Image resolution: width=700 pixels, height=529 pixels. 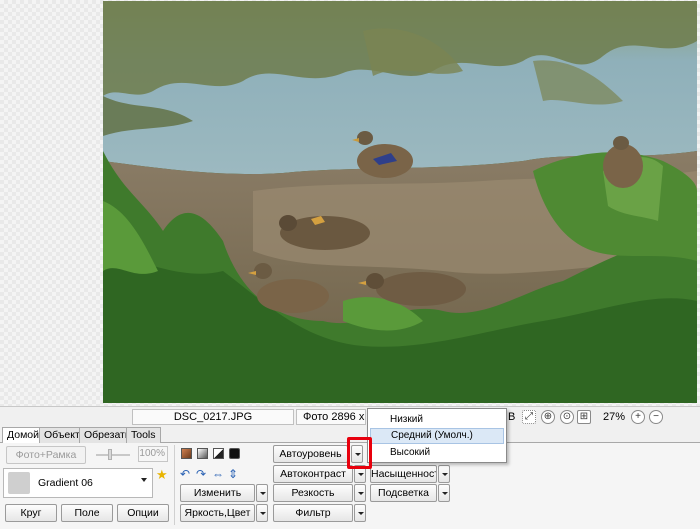 What do you see at coordinates (529, 417) in the screenshot?
I see `fit-screen-icon: ⤢` at bounding box center [529, 417].